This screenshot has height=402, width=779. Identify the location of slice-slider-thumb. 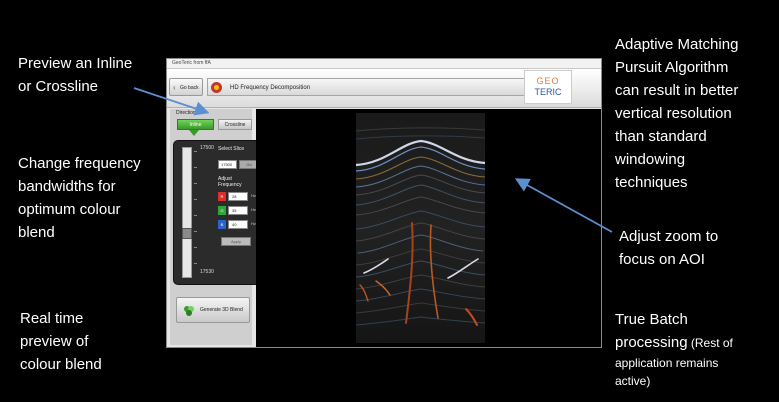
(187, 233).